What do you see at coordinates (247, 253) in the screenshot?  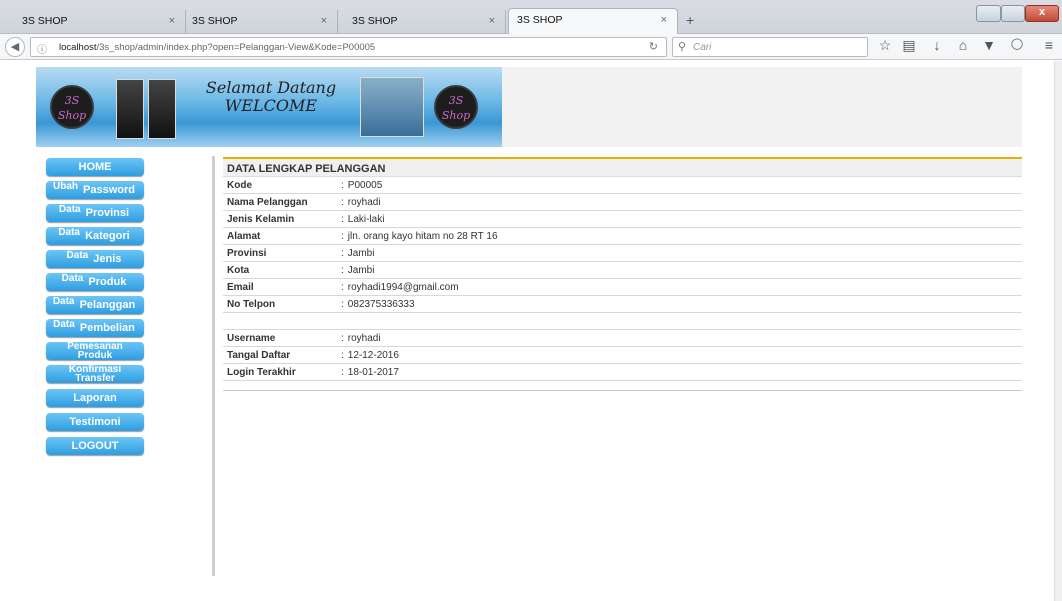 I see `field-label: Provinsi` at bounding box center [247, 253].